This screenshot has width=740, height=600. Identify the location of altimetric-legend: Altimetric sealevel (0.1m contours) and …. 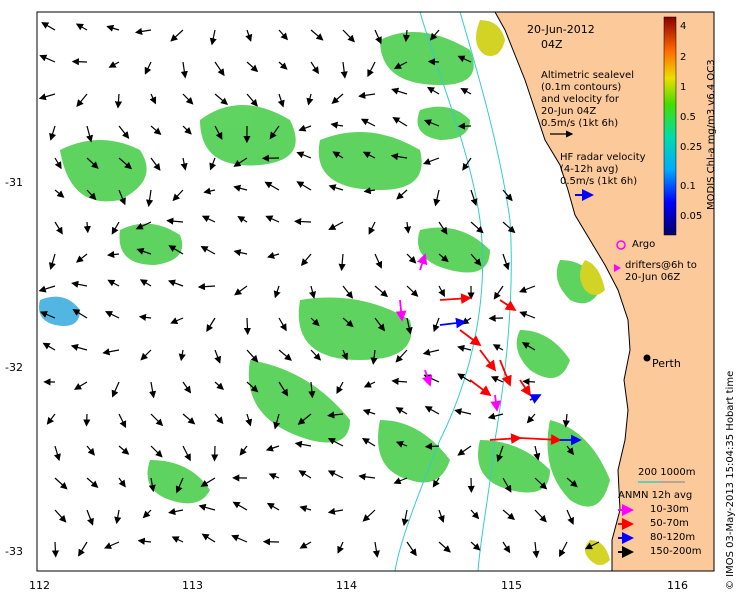
(587, 100).